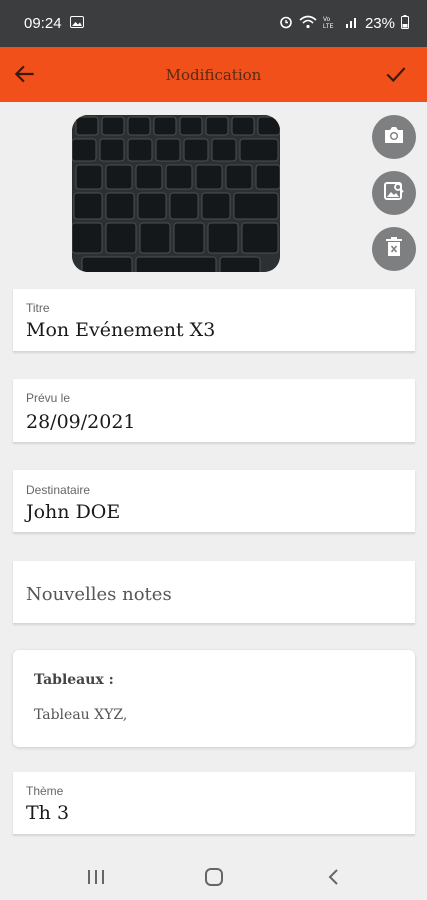  What do you see at coordinates (99, 594) in the screenshot?
I see `notes-placeholder: Nouvelles notes` at bounding box center [99, 594].